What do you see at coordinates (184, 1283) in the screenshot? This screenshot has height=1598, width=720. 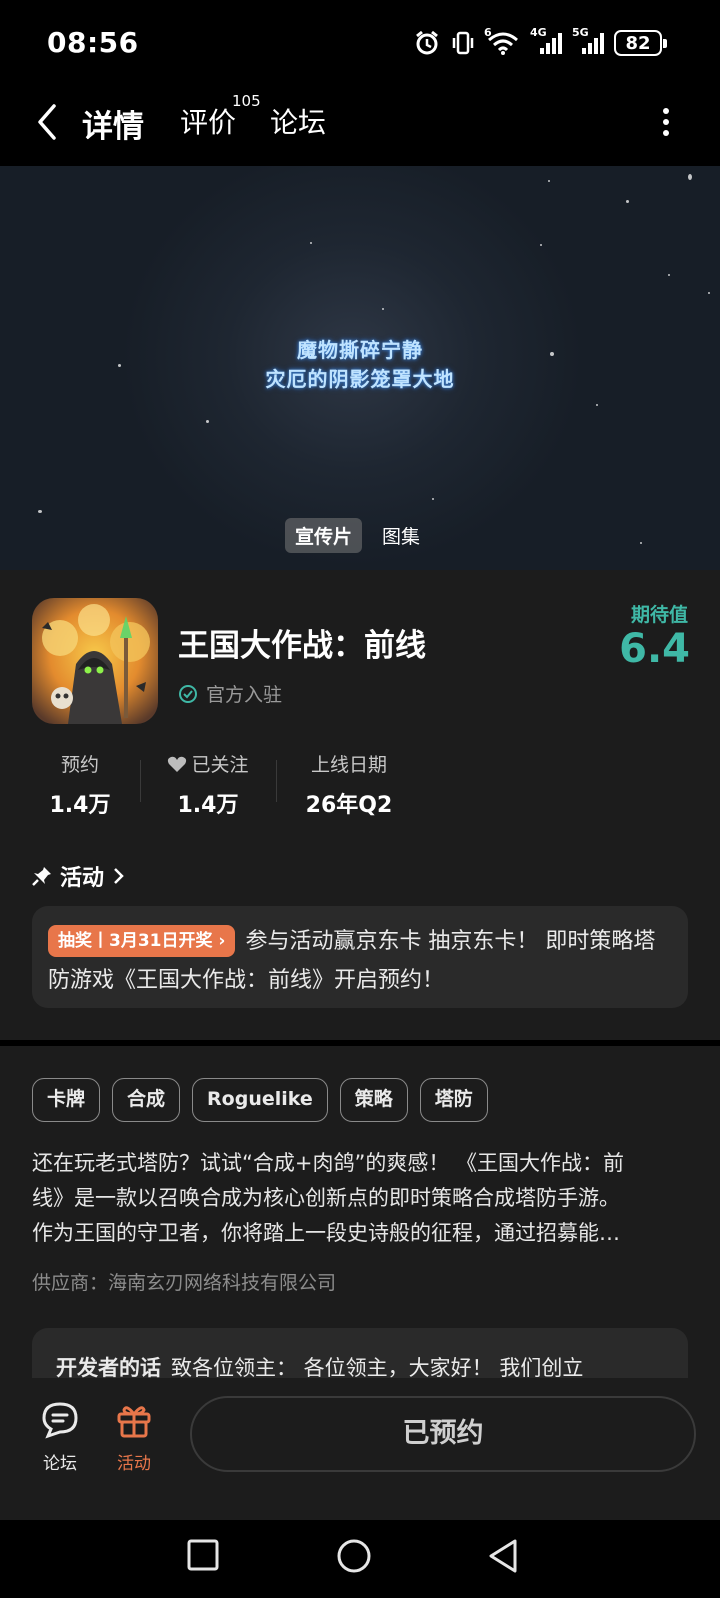 I see `vendor-text: 供应商：海南玄刃网络科技有限公司` at bounding box center [184, 1283].